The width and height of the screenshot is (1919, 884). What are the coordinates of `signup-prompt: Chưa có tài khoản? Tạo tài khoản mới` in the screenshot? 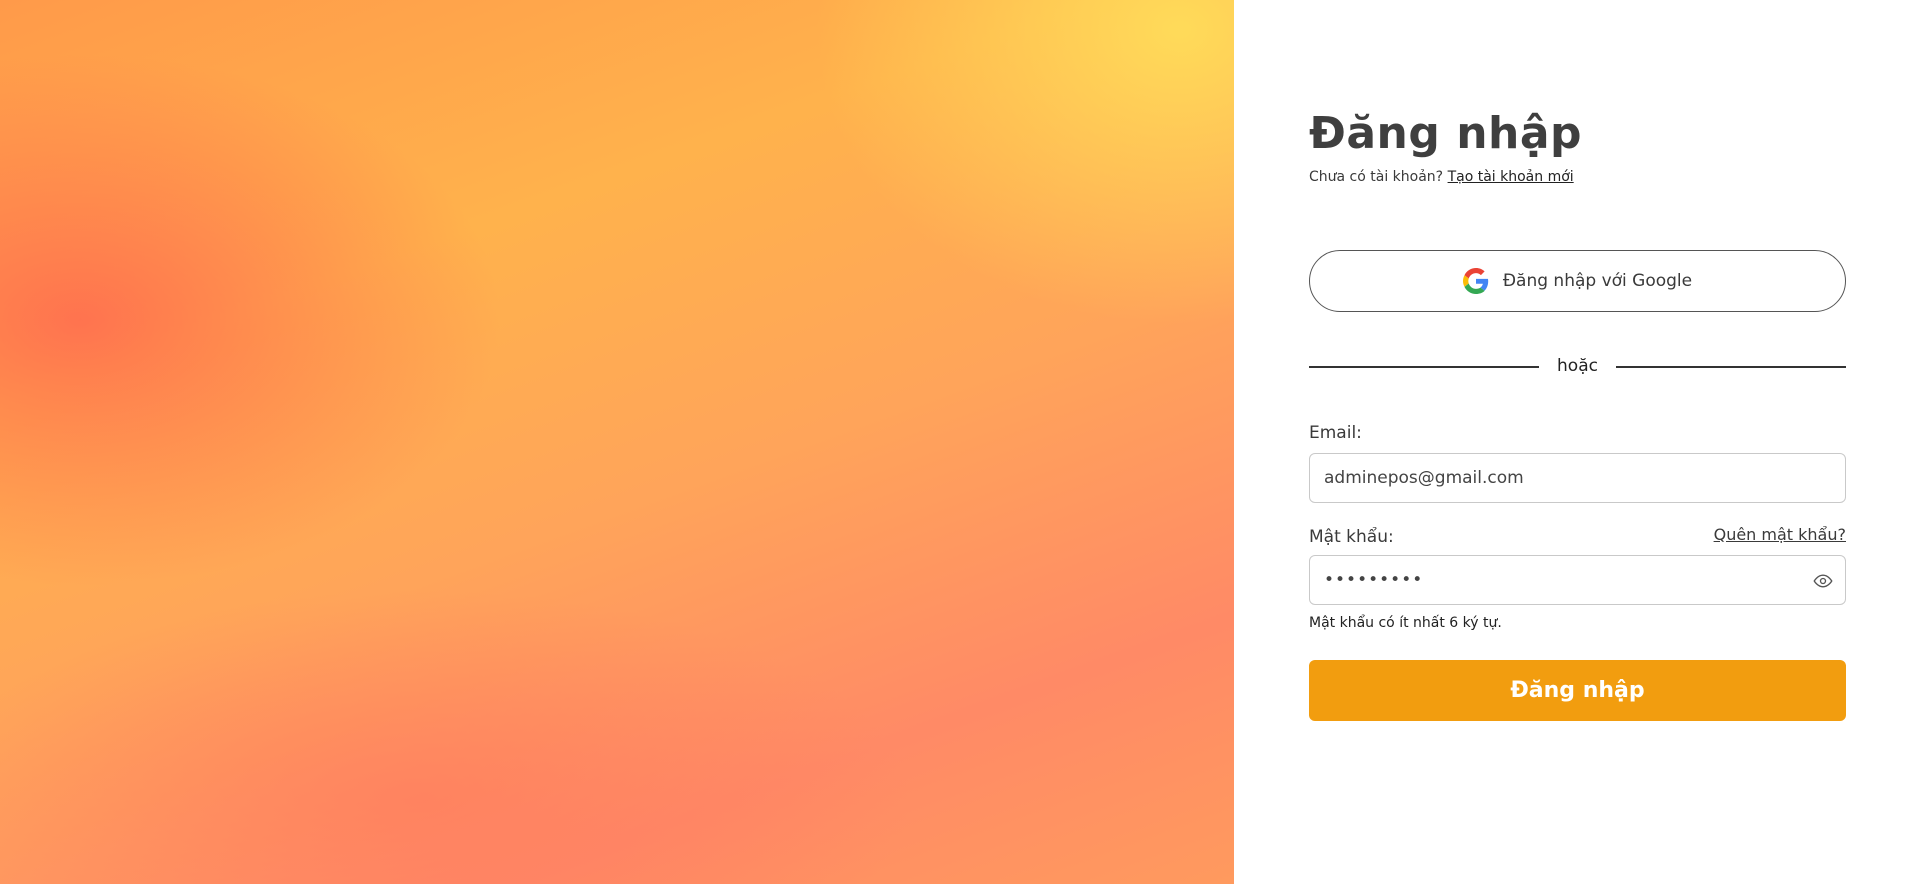 It's located at (1441, 177).